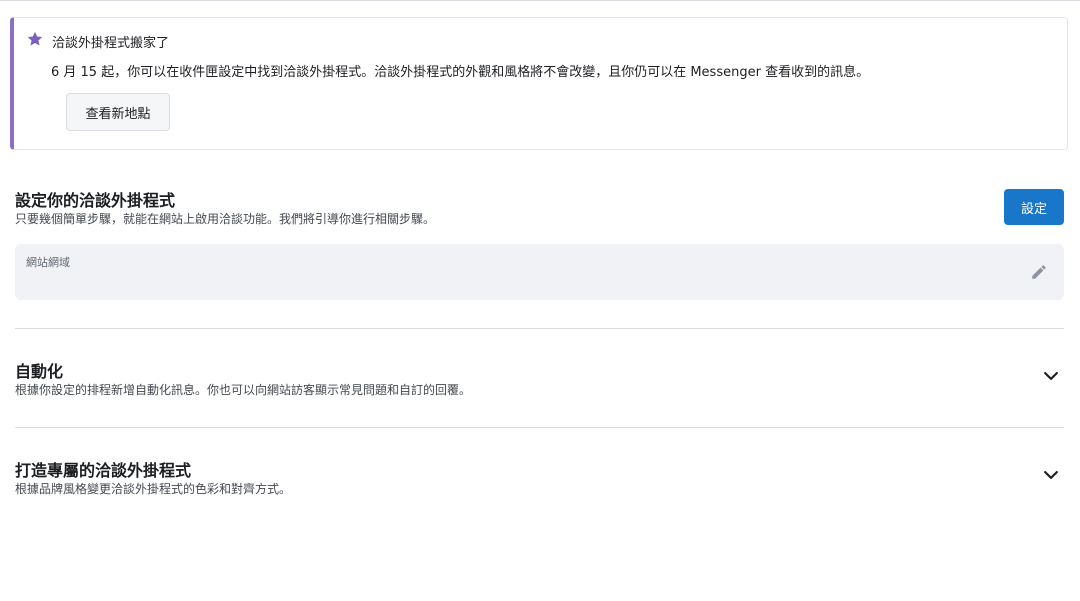 The width and height of the screenshot is (1080, 601). Describe the element at coordinates (103, 470) in the screenshot. I see `customize-title: 打造專屬的洽談外掛程式` at that location.